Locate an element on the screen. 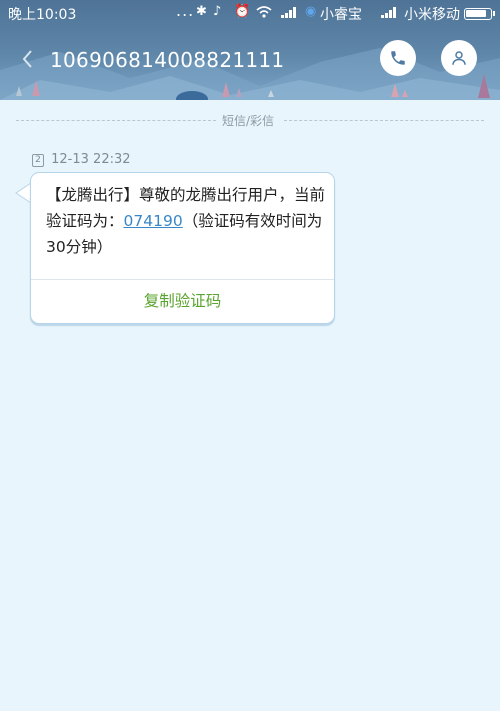 Image resolution: width=500 pixels, height=711 pixels. title-bar: 106906814008821111 is located at coordinates (250, 60).